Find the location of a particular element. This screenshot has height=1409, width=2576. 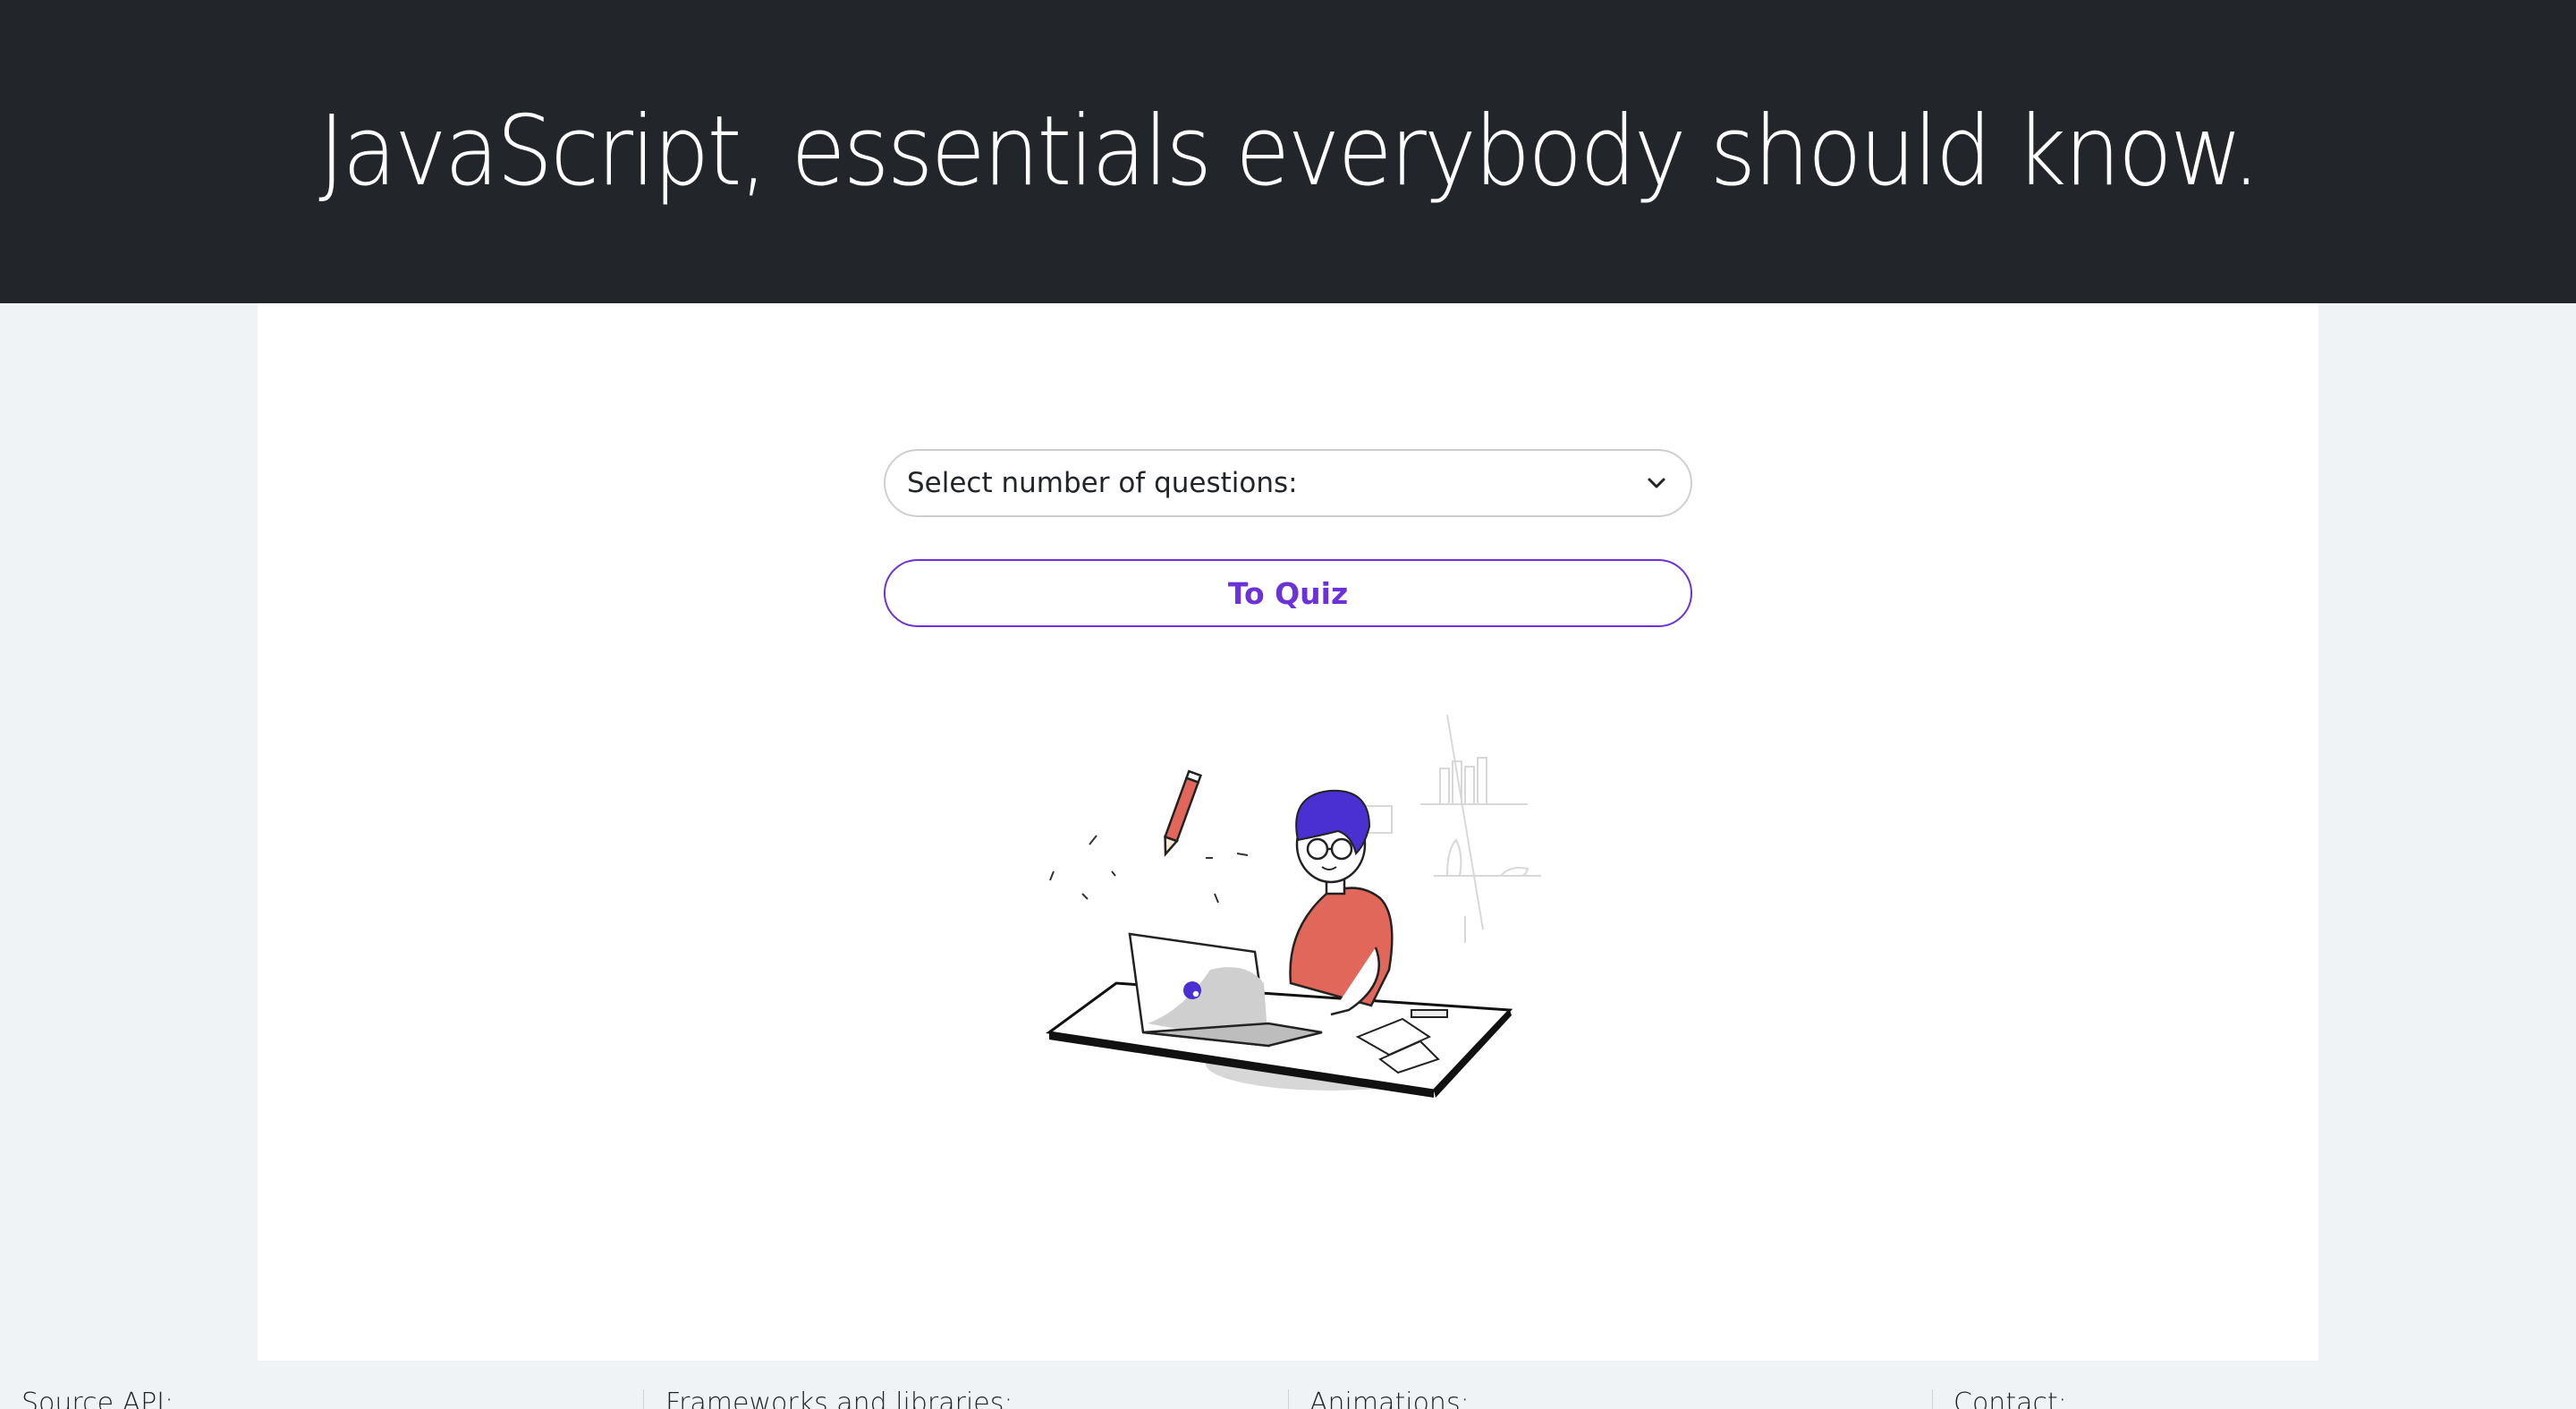

footer-heading-source-api: Source API: is located at coordinates (97, 1398).